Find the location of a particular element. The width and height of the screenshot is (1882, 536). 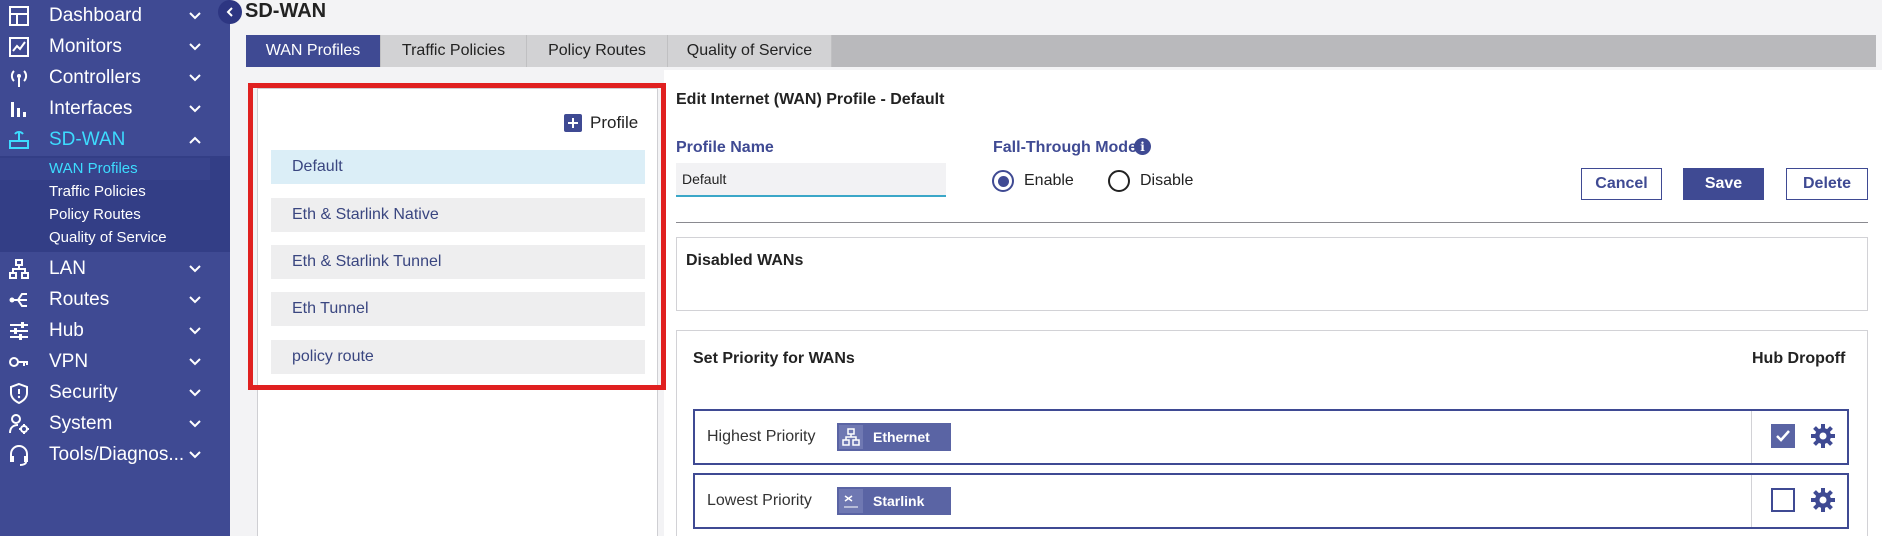

add-profile-label: Profile is located at coordinates (614, 122).